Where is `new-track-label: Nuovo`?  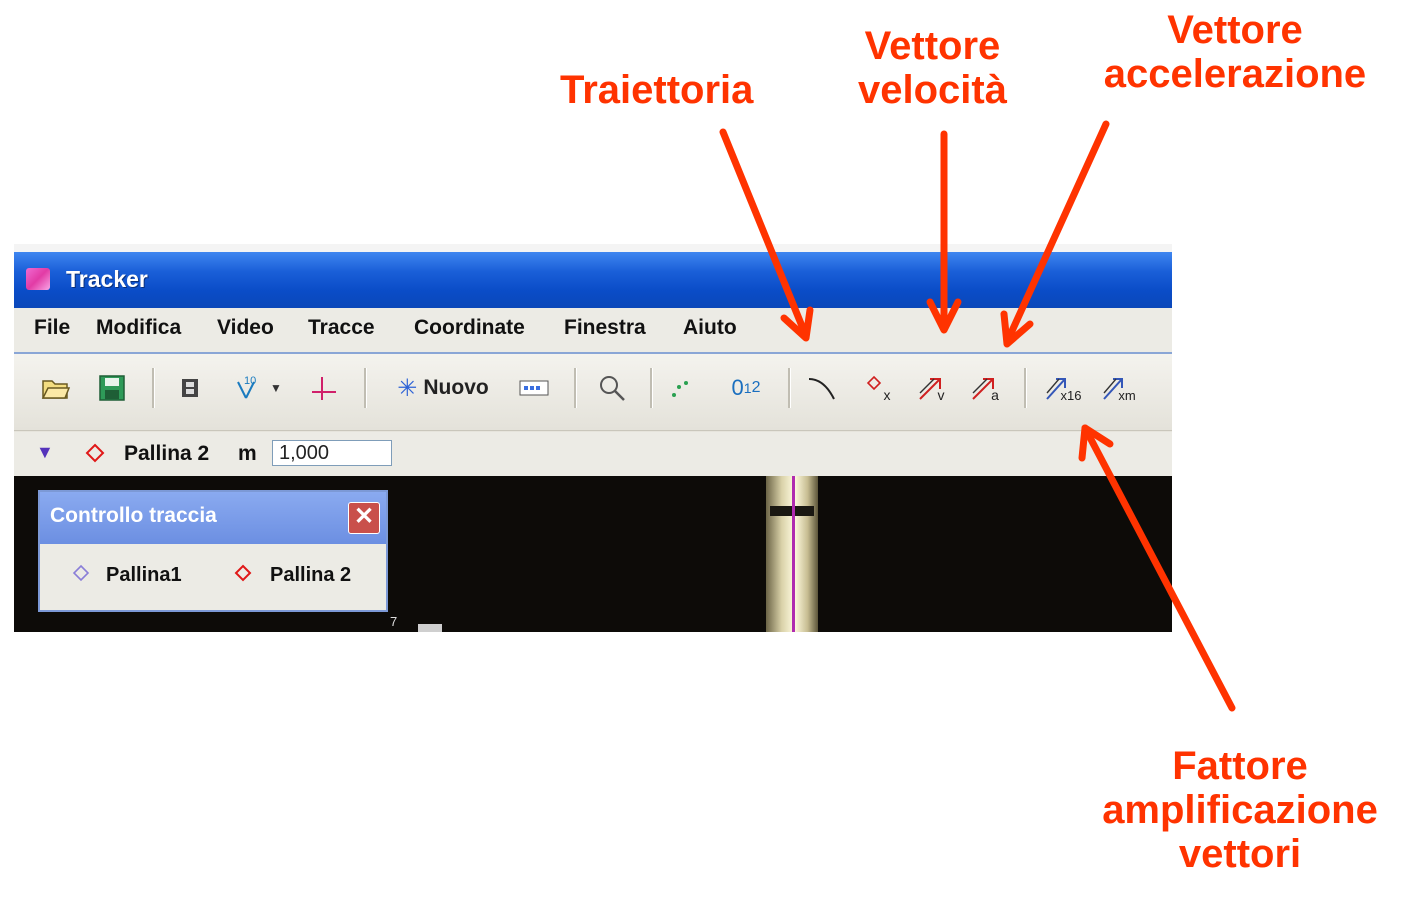
new-track-label: Nuovo is located at coordinates (456, 387).